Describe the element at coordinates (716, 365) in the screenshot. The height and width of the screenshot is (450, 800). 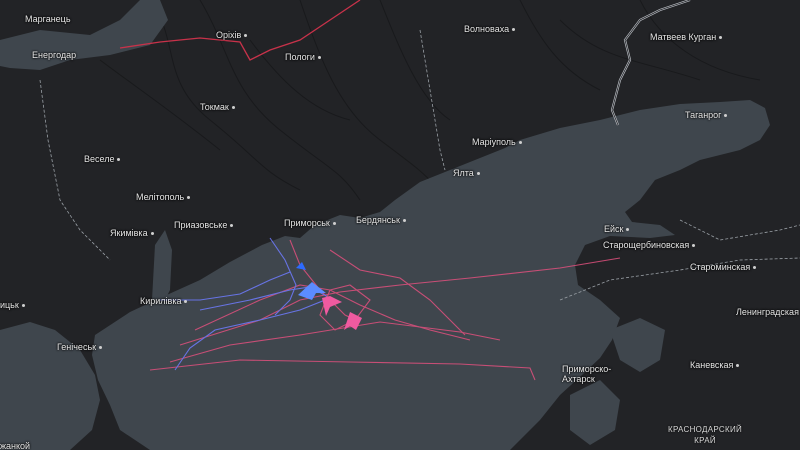
I see `place-label-kanevskaya: Каневская` at that location.